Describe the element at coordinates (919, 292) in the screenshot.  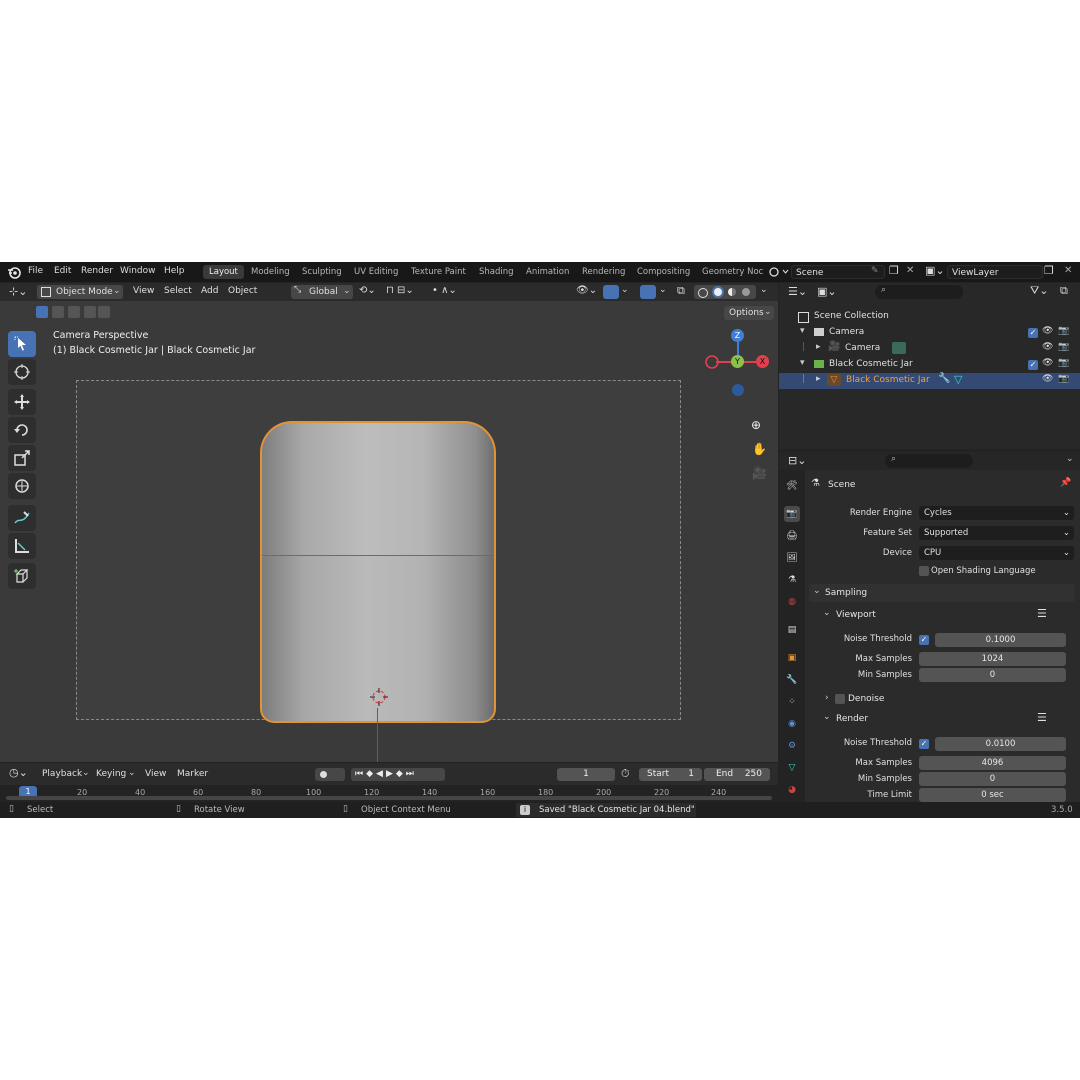
I see `outliner-search-input: ⌕` at that location.